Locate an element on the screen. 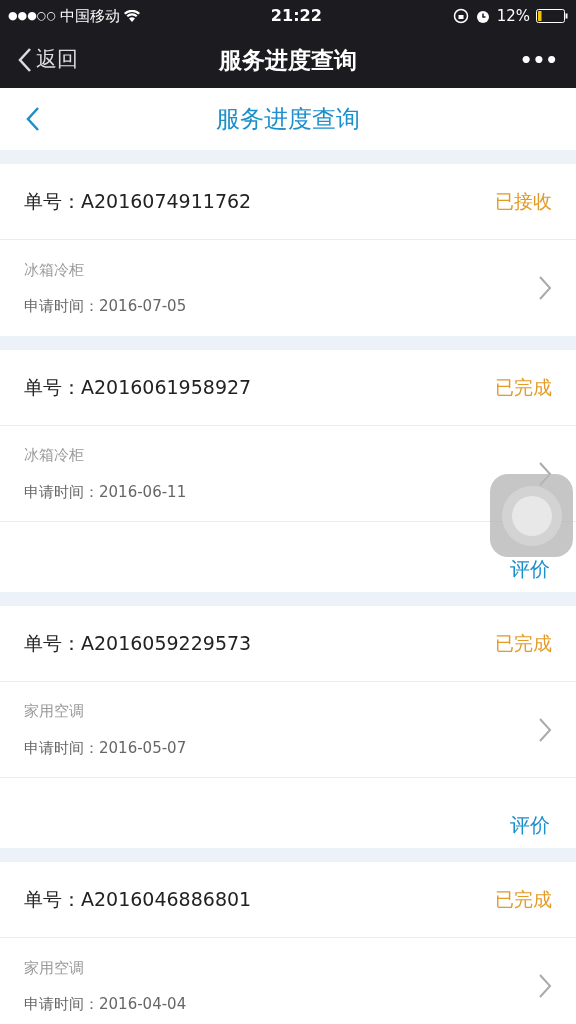  order-number: 单号：A2016061958927 is located at coordinates (138, 388).